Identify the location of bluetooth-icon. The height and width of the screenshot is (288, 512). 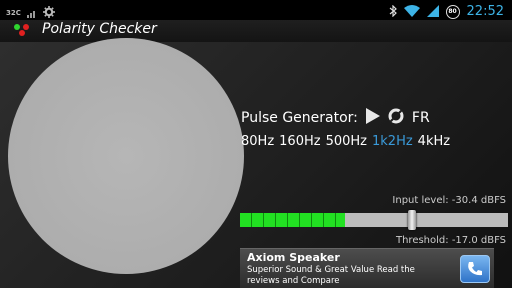
(393, 11).